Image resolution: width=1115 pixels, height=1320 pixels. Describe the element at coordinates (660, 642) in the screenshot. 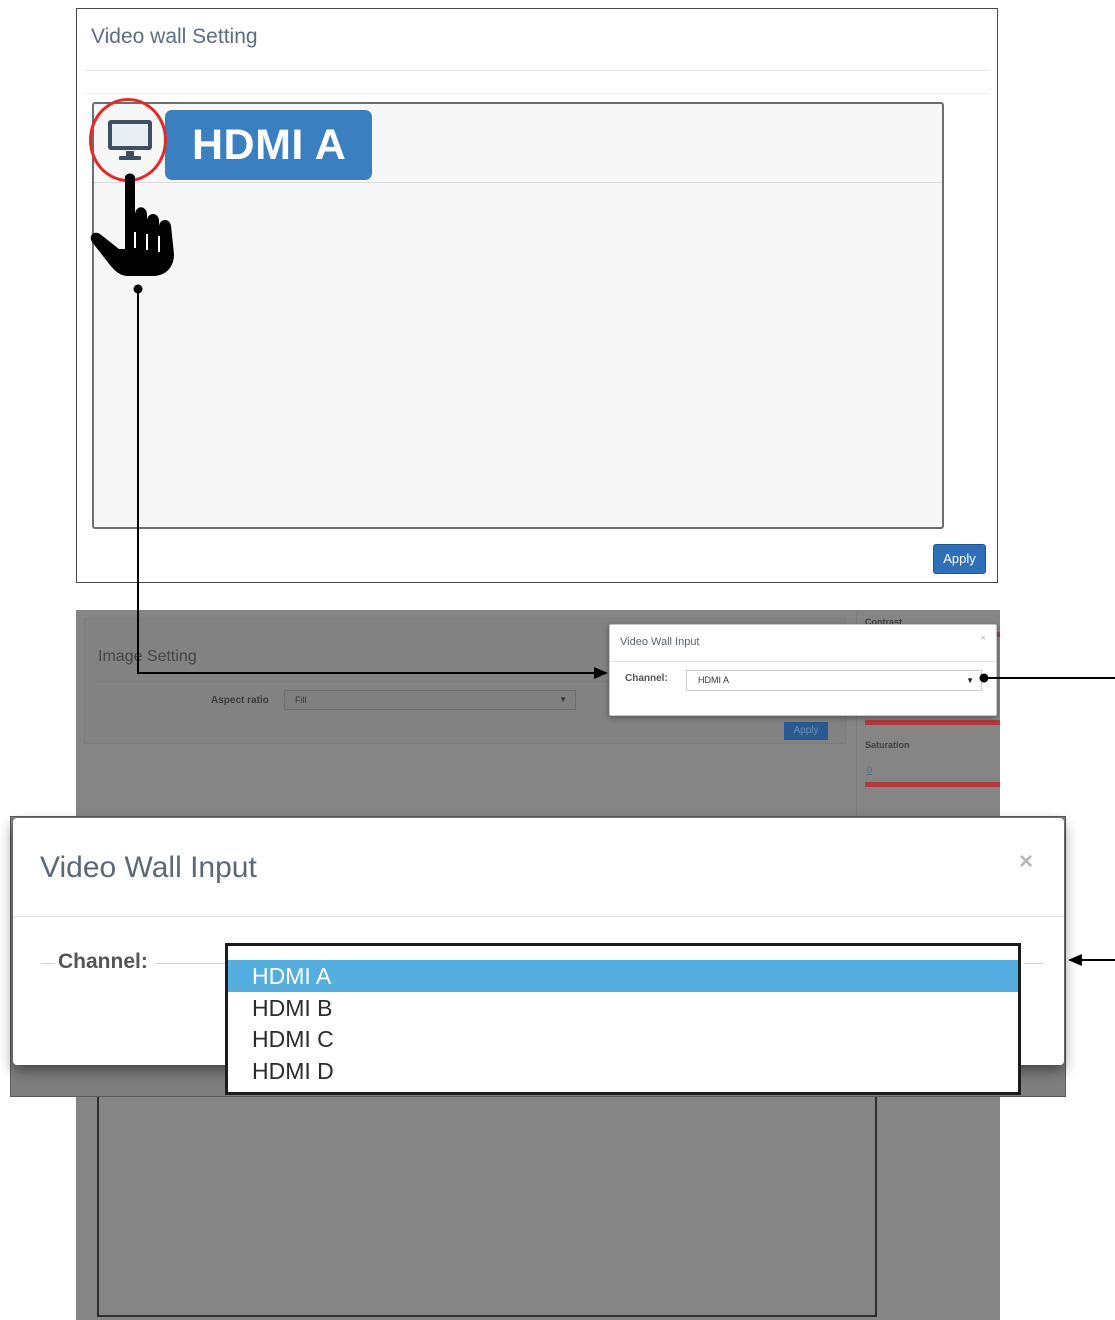

I see `small-modal-title: Video Wall Input` at that location.